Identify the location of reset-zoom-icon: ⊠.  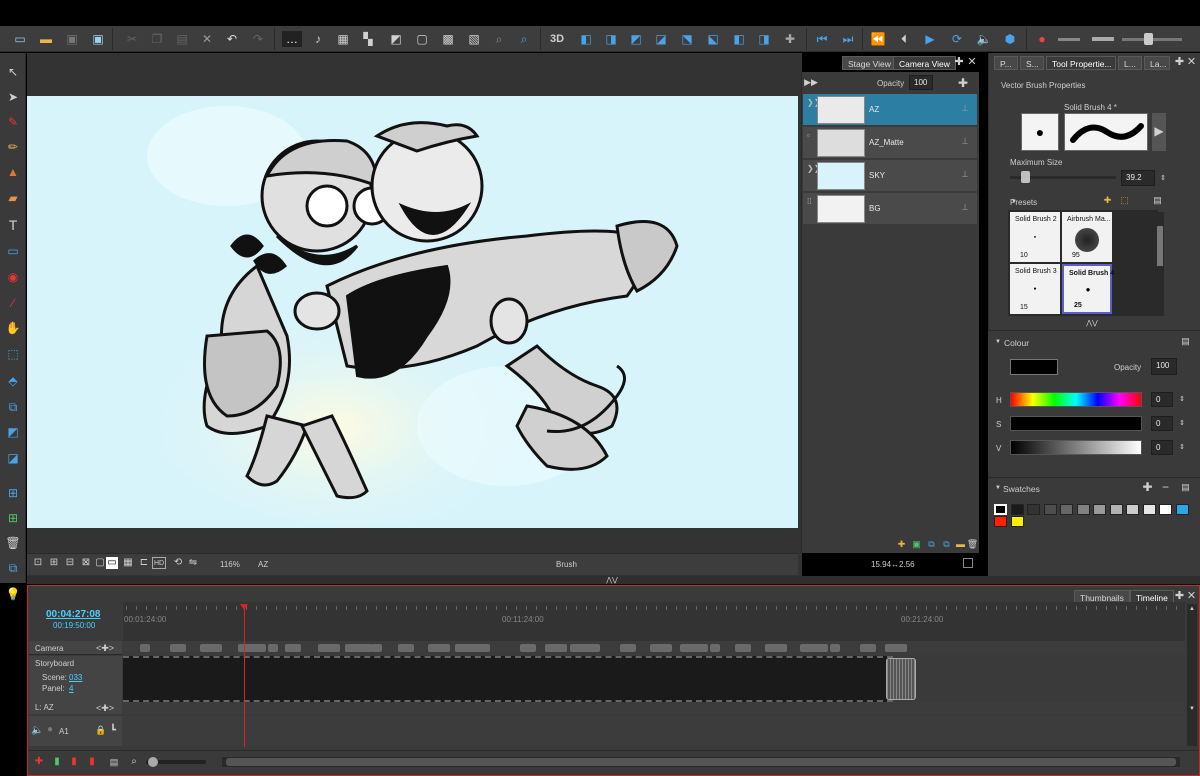
(86, 563).